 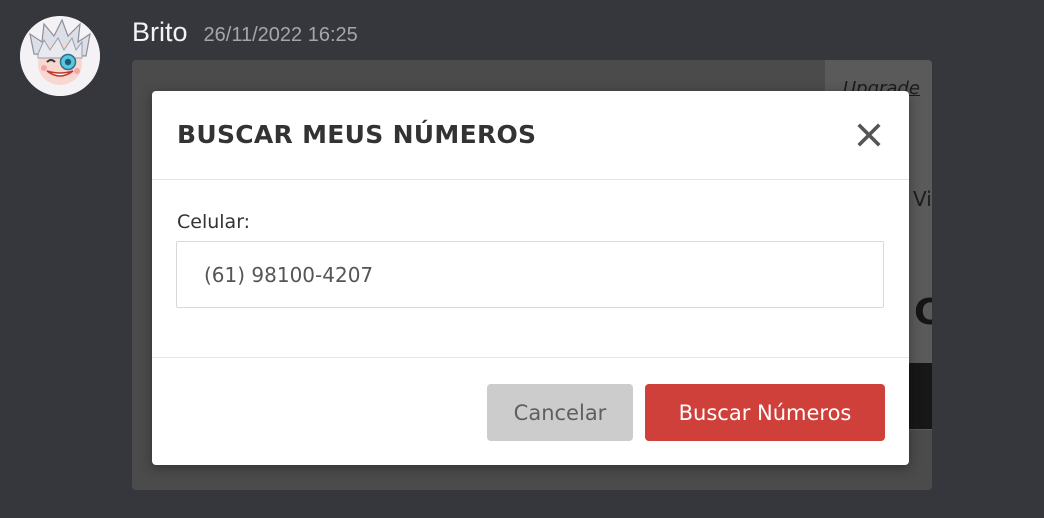 What do you see at coordinates (560, 412) in the screenshot?
I see `cancel-button: Cancelar` at bounding box center [560, 412].